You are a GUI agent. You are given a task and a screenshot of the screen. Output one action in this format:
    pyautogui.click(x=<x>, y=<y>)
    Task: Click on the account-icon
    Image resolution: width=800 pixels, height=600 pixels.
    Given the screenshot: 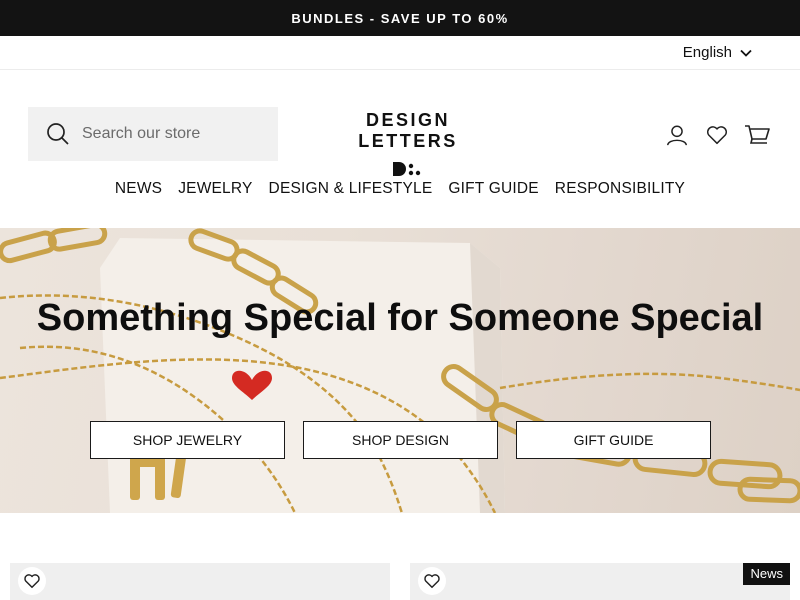 What is the action you would take?
    pyautogui.click(x=677, y=135)
    